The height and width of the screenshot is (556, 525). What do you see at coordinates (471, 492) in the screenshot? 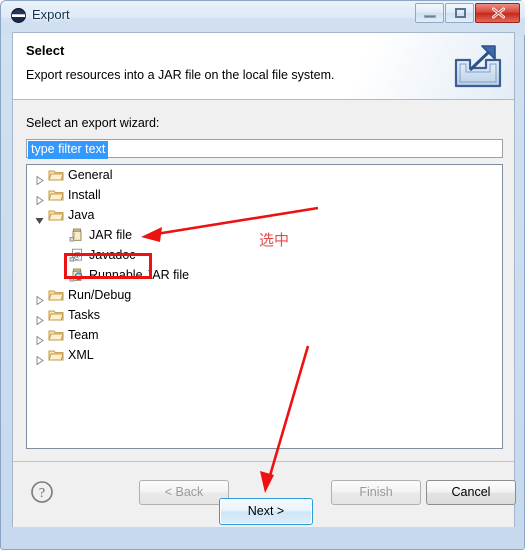
I see `cancel-button: Cancel` at bounding box center [471, 492].